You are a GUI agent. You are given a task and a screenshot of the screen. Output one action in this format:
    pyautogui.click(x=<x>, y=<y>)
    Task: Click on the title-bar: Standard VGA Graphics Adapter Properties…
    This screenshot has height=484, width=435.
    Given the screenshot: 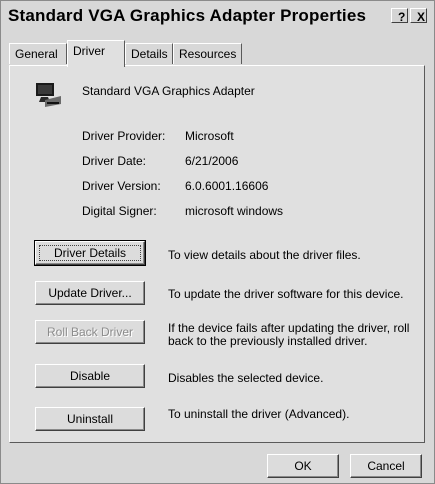 What is the action you would take?
    pyautogui.click(x=217, y=16)
    